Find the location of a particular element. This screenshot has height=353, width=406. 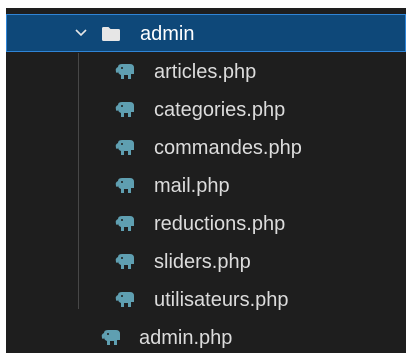

folder-label: admin is located at coordinates (167, 34).